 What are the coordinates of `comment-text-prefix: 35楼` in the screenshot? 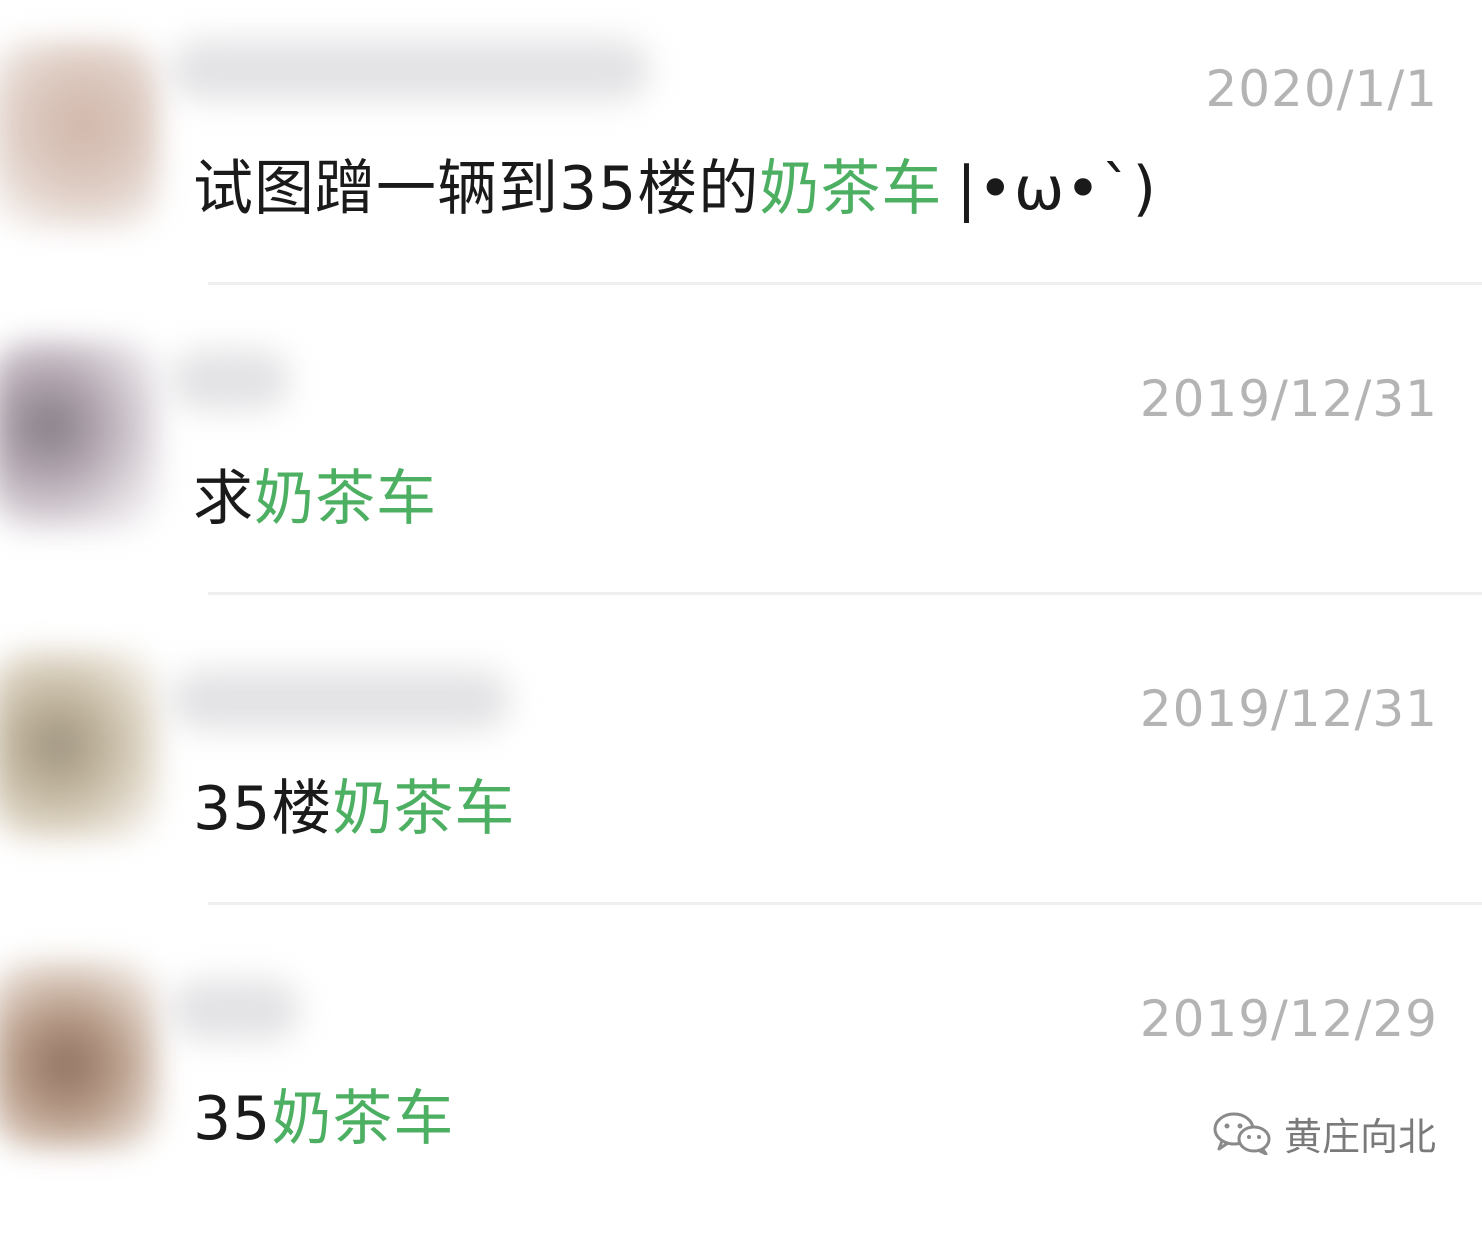 It's located at (263, 809).